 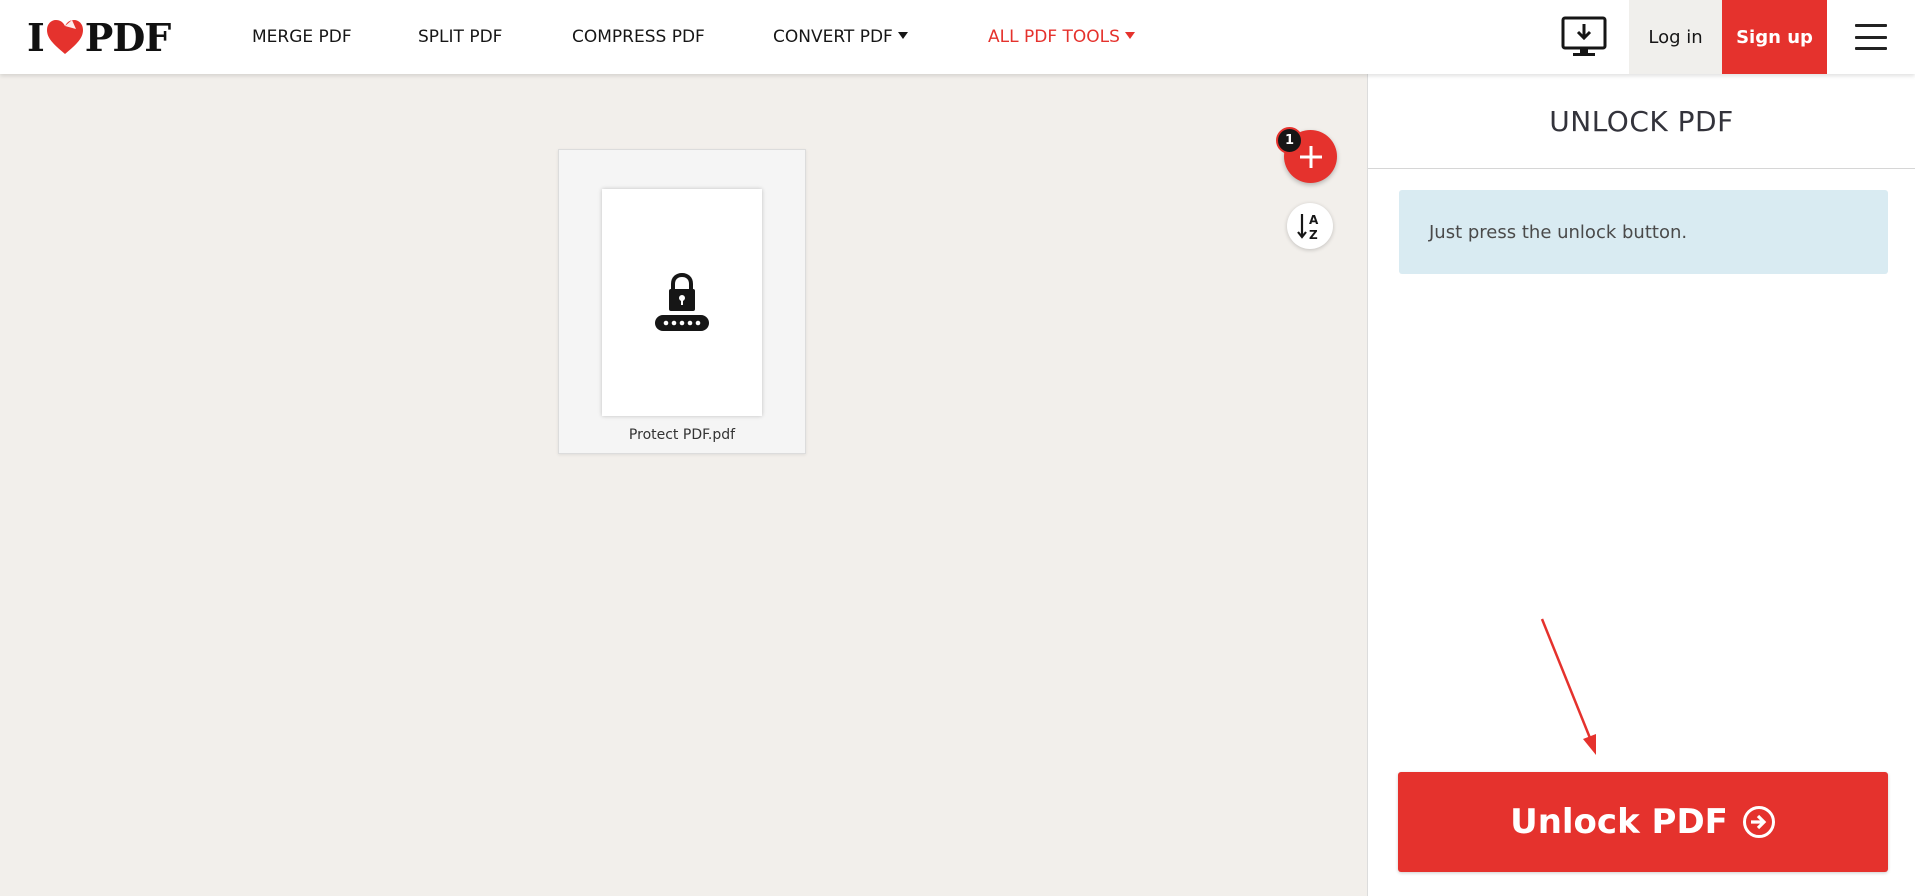 I want to click on file-thumbnail, so click(x=682, y=302).